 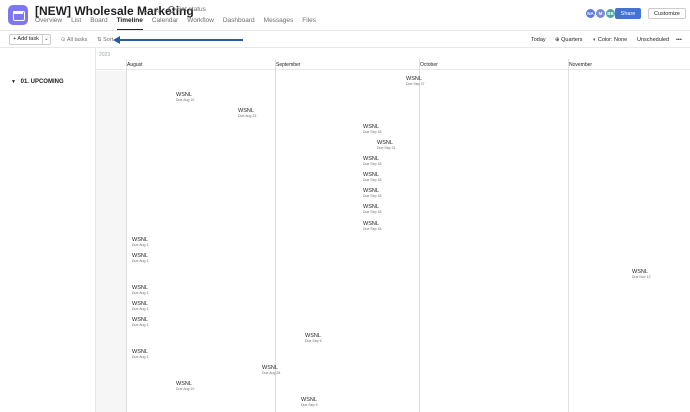 I want to click on task-due-date: Due Sep 27, so click(x=415, y=84).